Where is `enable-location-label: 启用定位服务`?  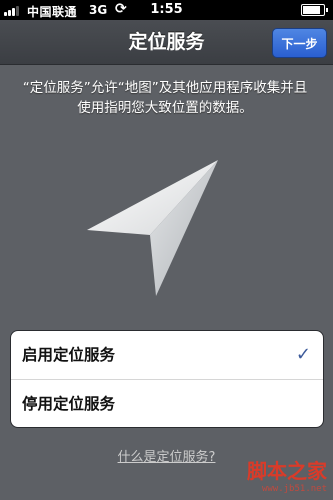
enable-location-label: 启用定位服务 is located at coordinates (69, 355).